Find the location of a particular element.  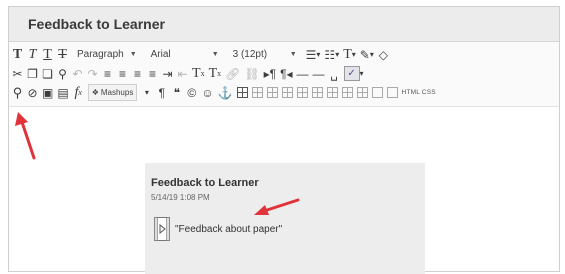

table-split-icon is located at coordinates (347, 92).